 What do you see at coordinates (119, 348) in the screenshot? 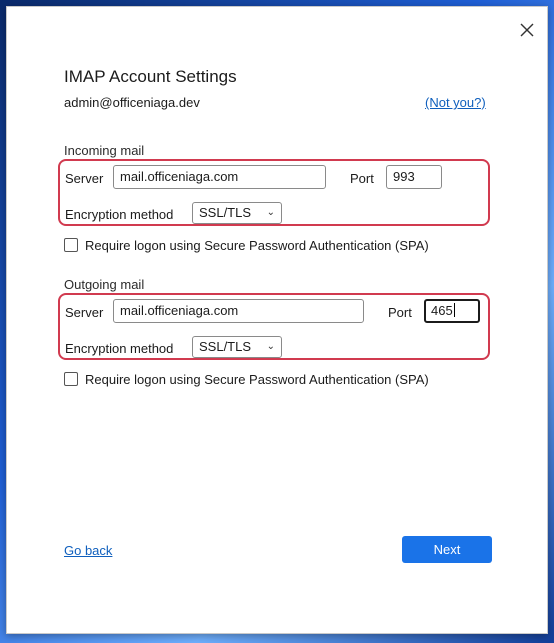
I see `outgoing-encryption-label: Encryption method` at bounding box center [119, 348].